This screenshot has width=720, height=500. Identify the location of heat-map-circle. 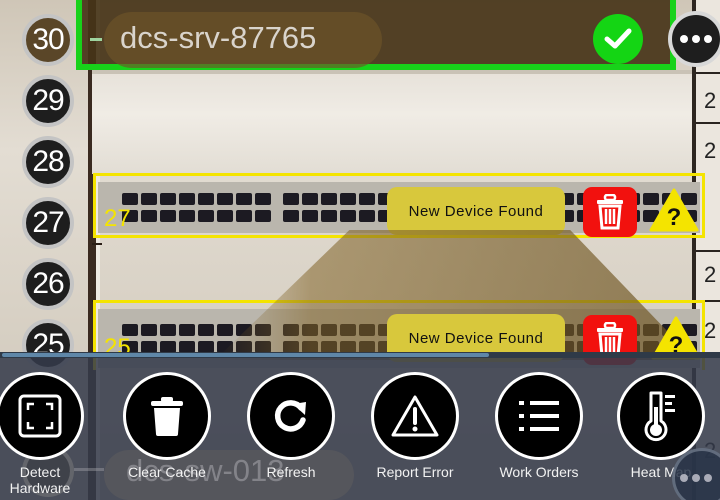
(661, 416).